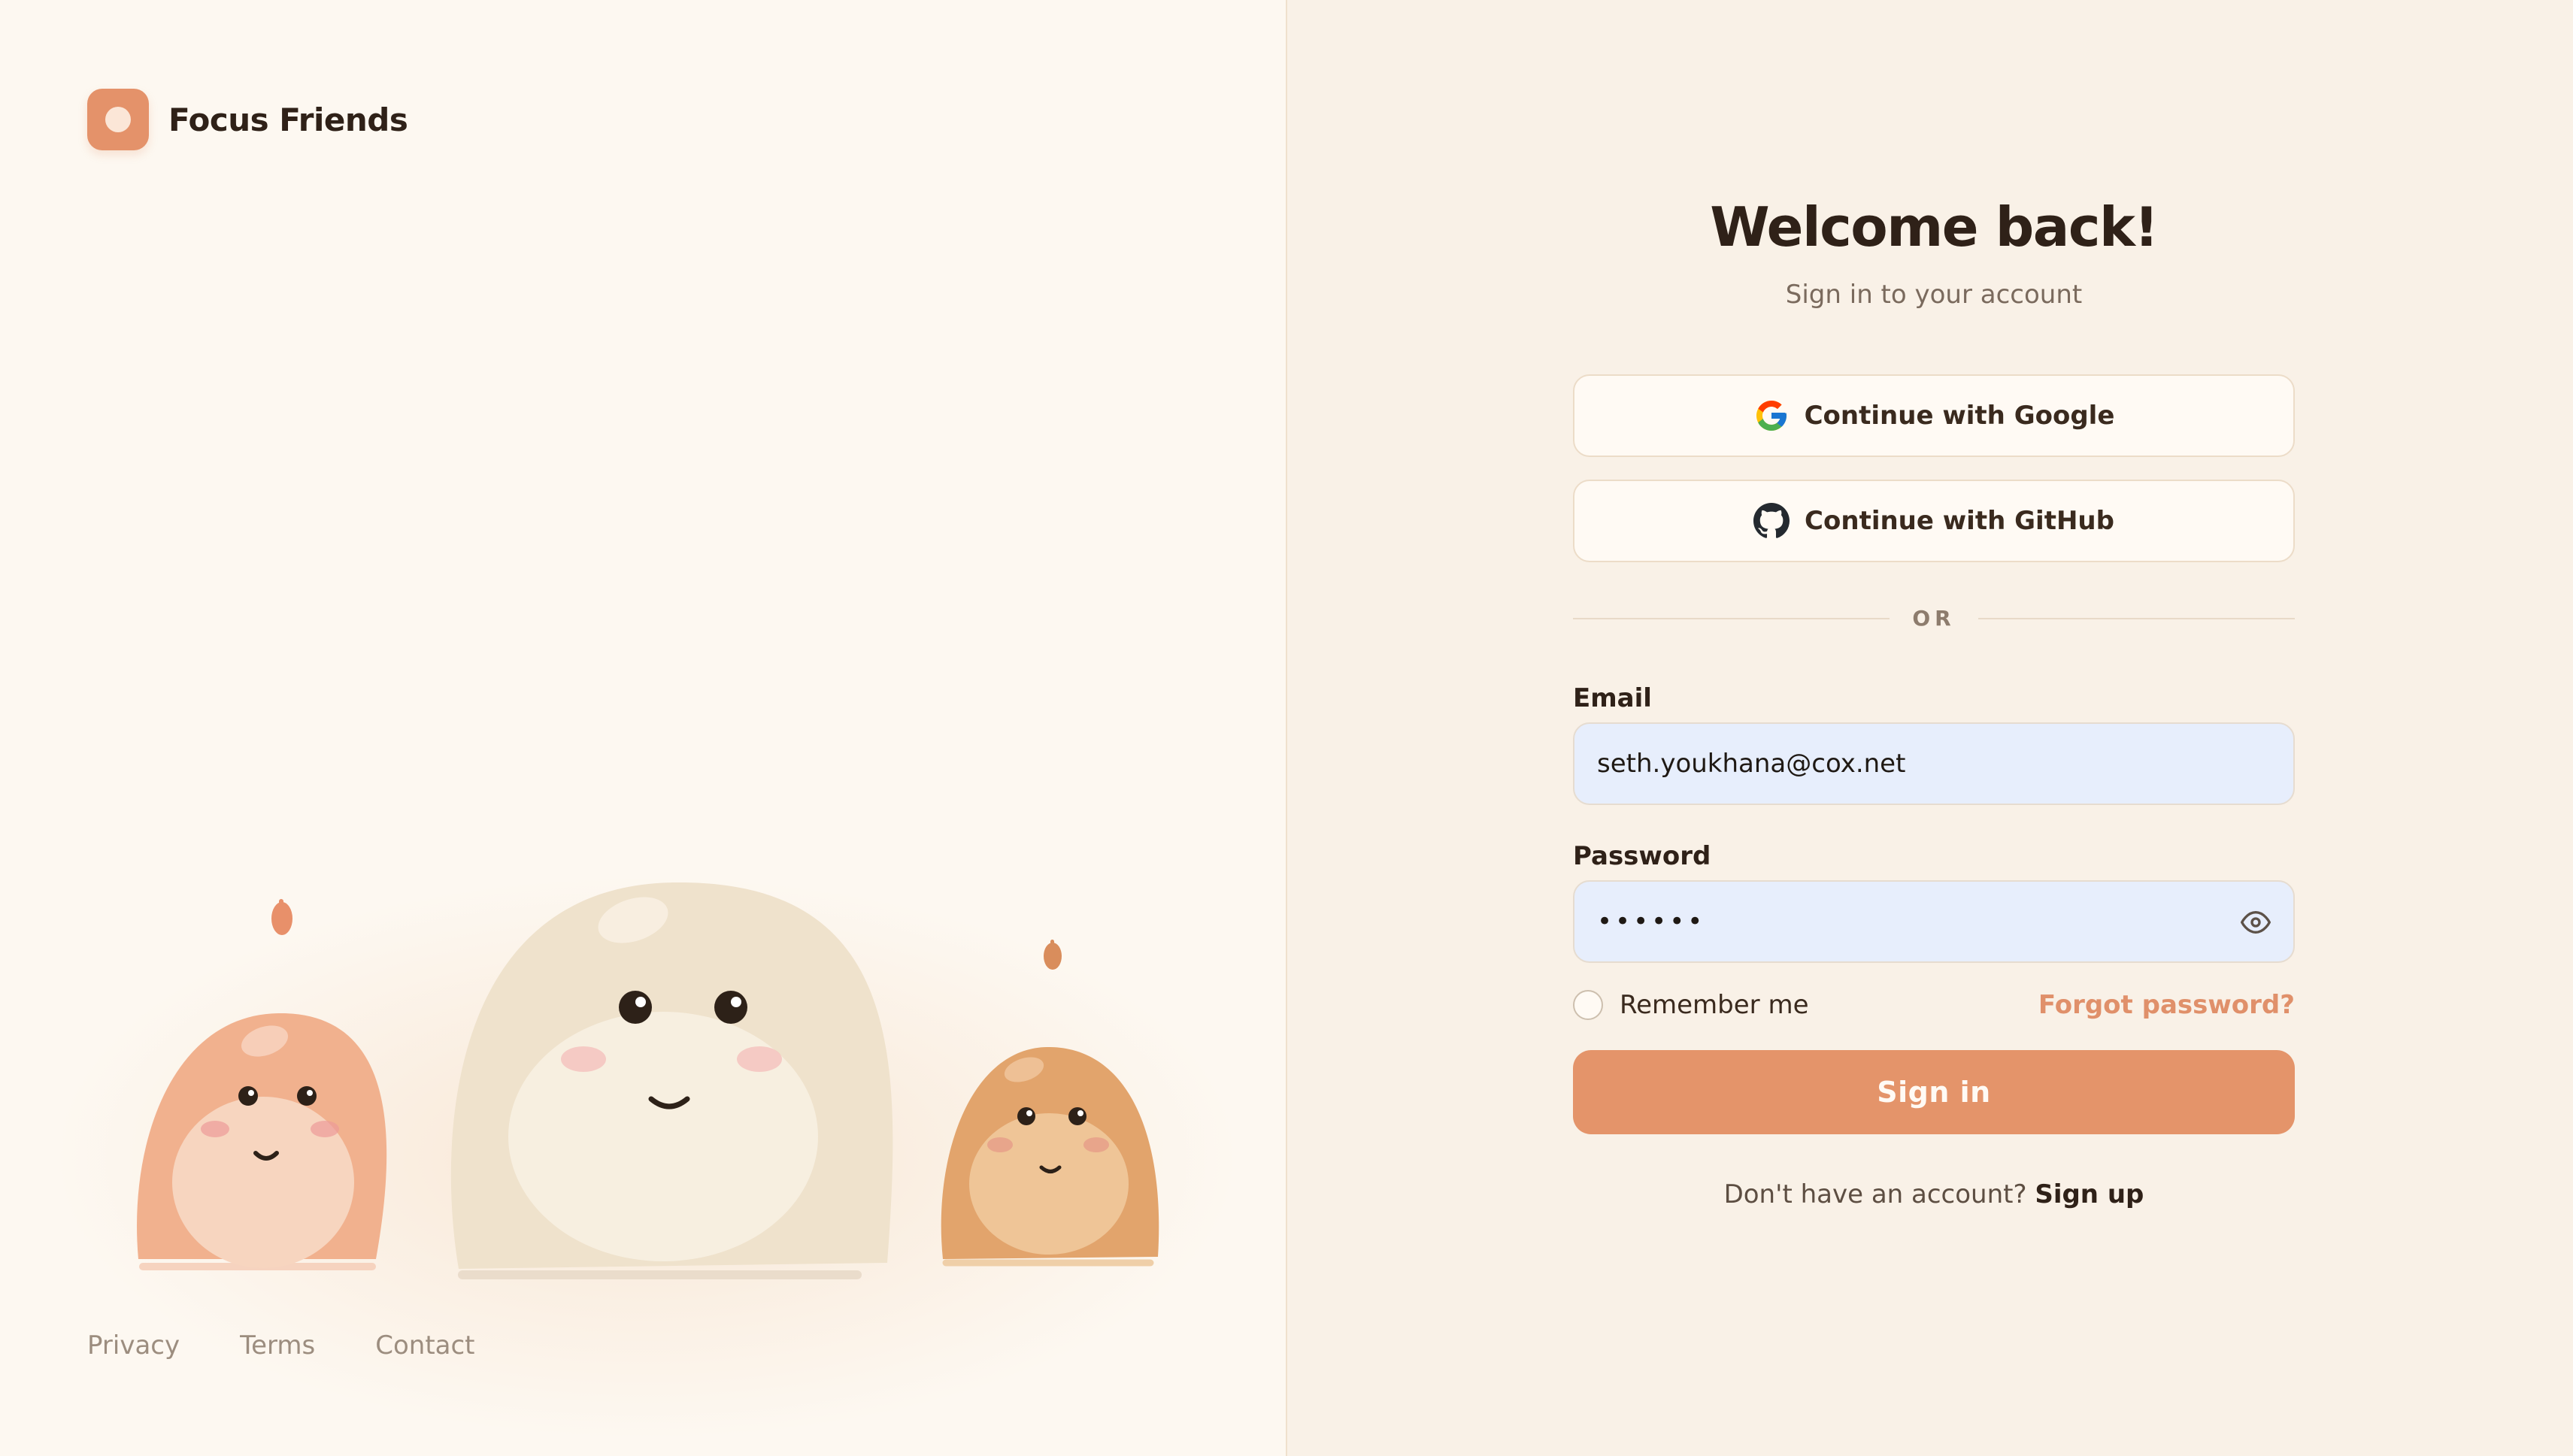 The height and width of the screenshot is (1456, 2573). Describe the element at coordinates (1879, 1194) in the screenshot. I see `signup-prompt-text: Don't have an account?` at that location.